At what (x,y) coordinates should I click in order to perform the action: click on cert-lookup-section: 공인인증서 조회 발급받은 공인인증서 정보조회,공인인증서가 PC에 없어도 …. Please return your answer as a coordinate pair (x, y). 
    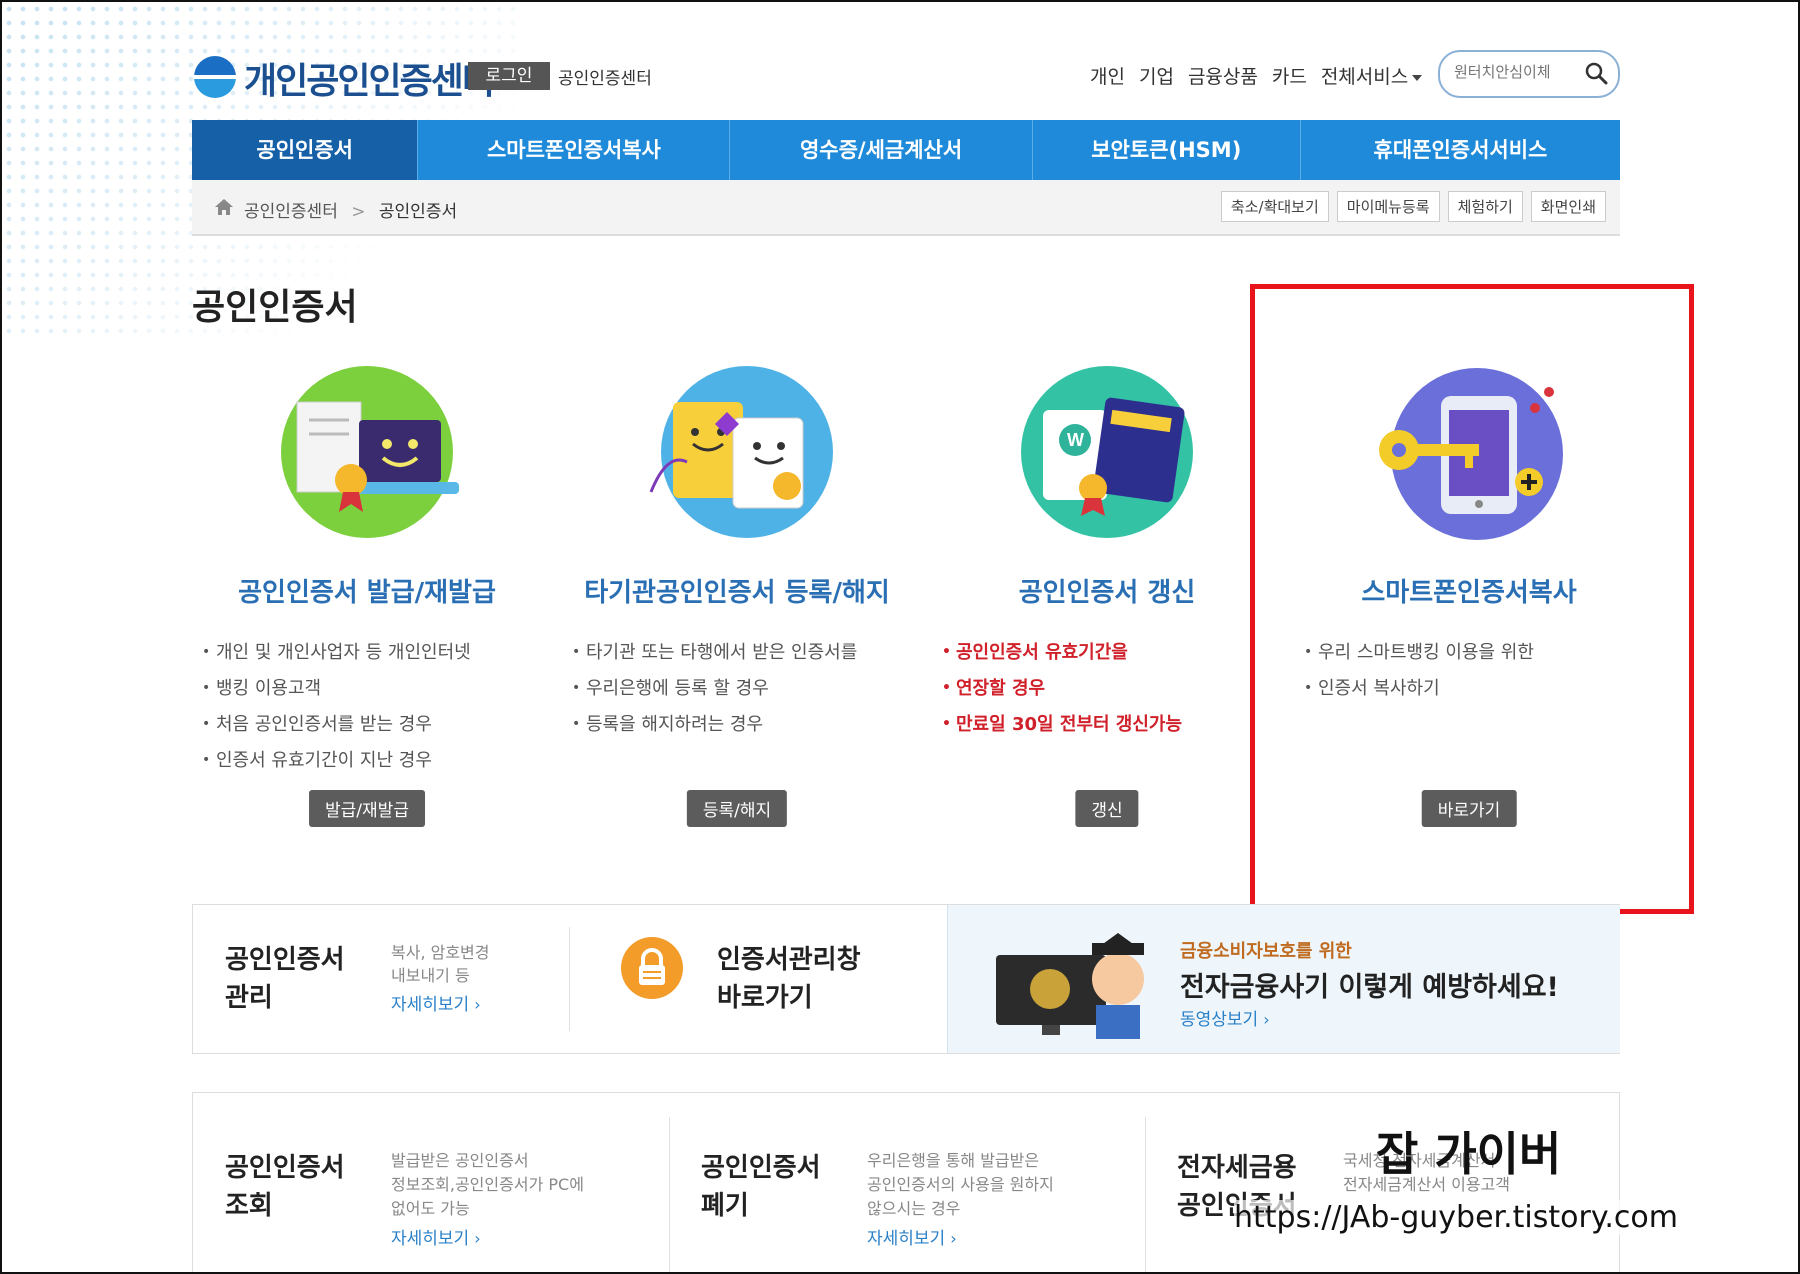
    Looking at the image, I should click on (431, 1182).